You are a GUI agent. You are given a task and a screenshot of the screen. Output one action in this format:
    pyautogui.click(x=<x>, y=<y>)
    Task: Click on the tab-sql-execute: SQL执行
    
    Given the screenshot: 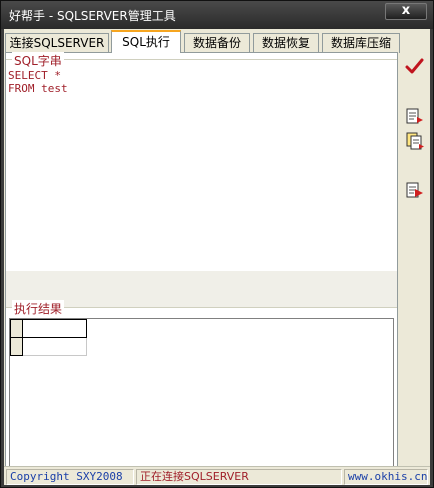 What is the action you would take?
    pyautogui.click(x=146, y=41)
    